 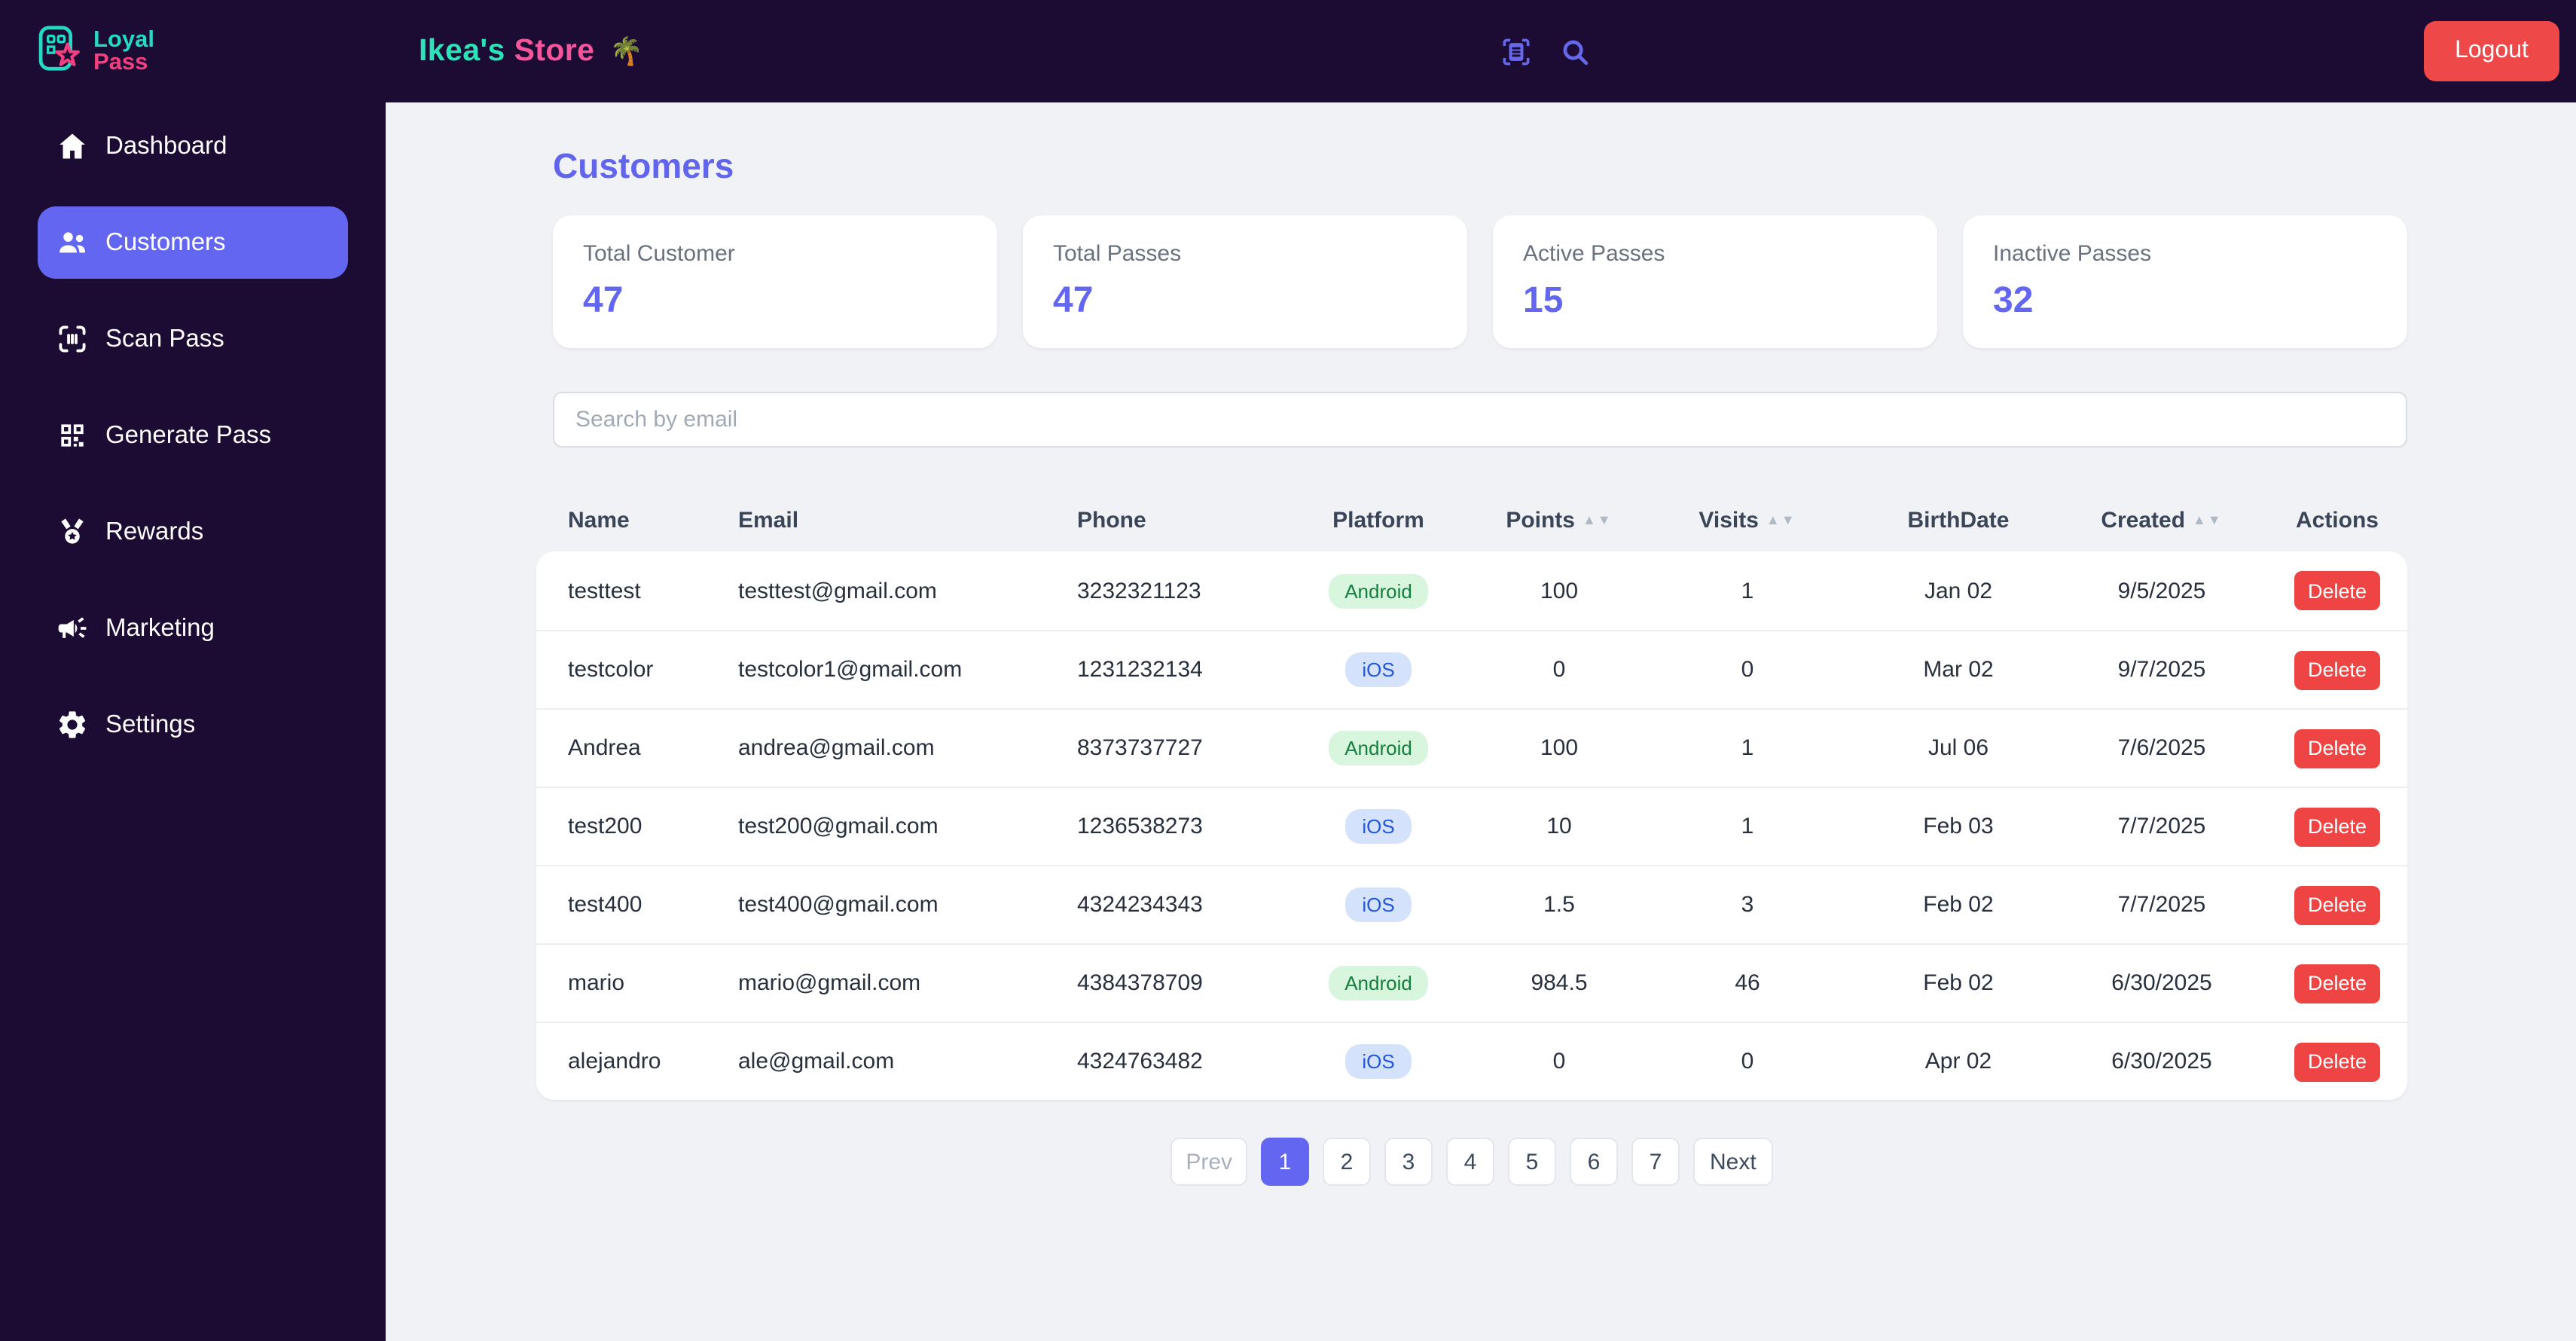 I want to click on users-icon, so click(x=72, y=242).